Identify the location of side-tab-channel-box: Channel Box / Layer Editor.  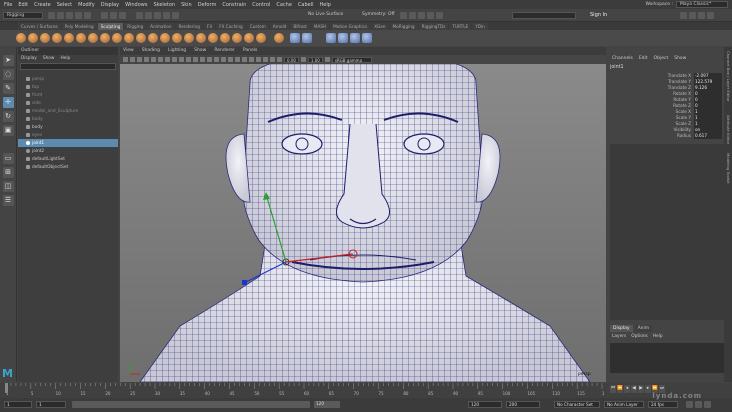
(728, 76).